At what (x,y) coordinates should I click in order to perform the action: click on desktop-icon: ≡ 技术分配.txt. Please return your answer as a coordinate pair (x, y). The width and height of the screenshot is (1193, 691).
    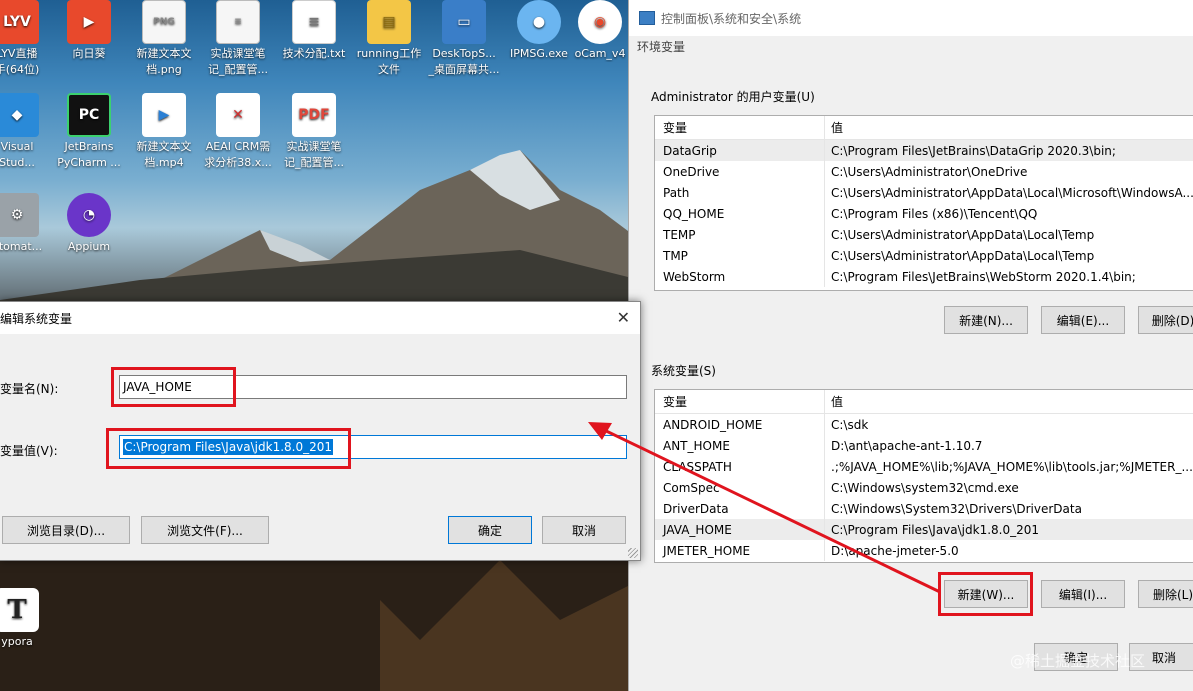
    Looking at the image, I should click on (314, 31).